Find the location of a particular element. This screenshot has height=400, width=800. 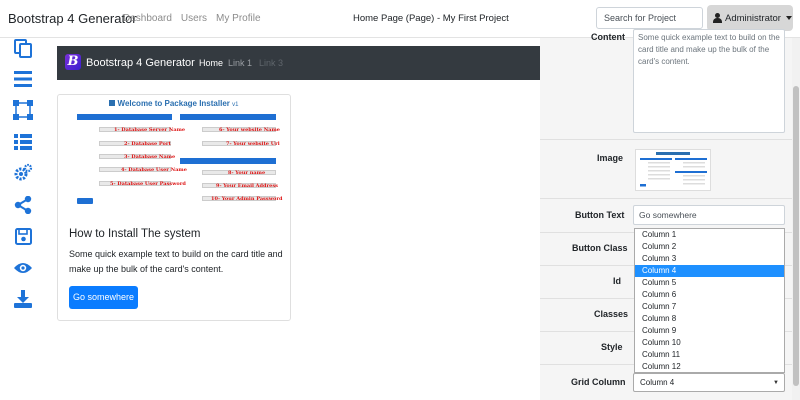

save-icon is located at coordinates (23, 236).